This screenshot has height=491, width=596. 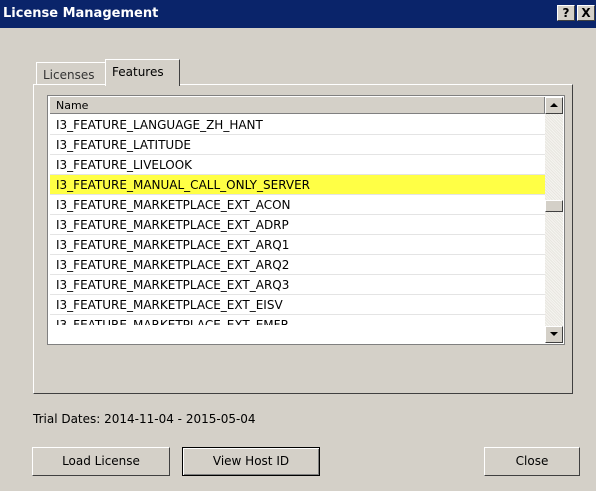 What do you see at coordinates (297, 165) in the screenshot?
I see `list-item: I3_FEATURE_LIVELOOK` at bounding box center [297, 165].